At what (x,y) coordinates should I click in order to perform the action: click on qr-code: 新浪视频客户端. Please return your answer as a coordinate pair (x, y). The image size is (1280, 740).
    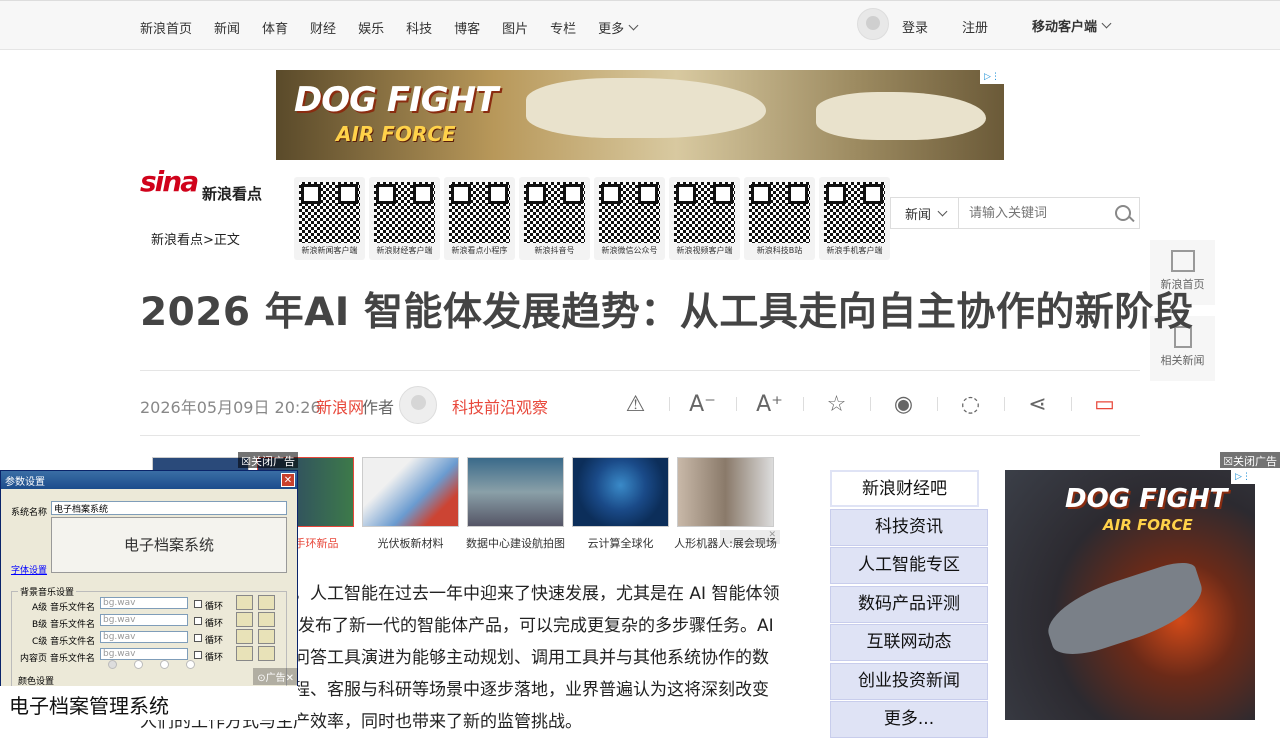
    Looking at the image, I should click on (704, 218).